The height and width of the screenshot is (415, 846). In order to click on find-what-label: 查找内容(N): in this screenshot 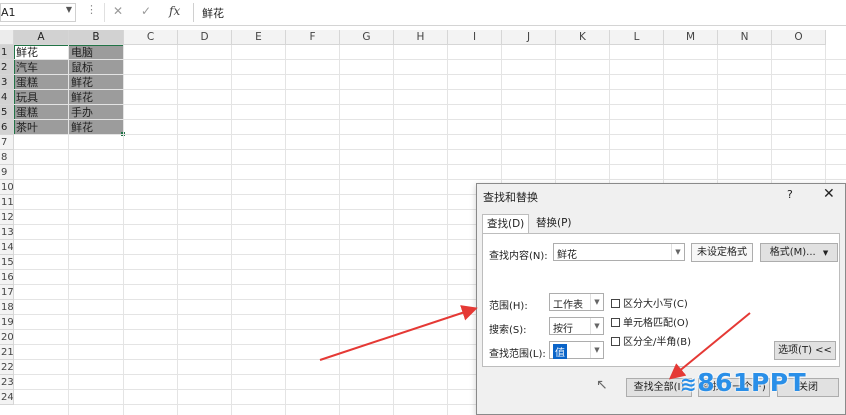, I will do `click(518, 256)`.